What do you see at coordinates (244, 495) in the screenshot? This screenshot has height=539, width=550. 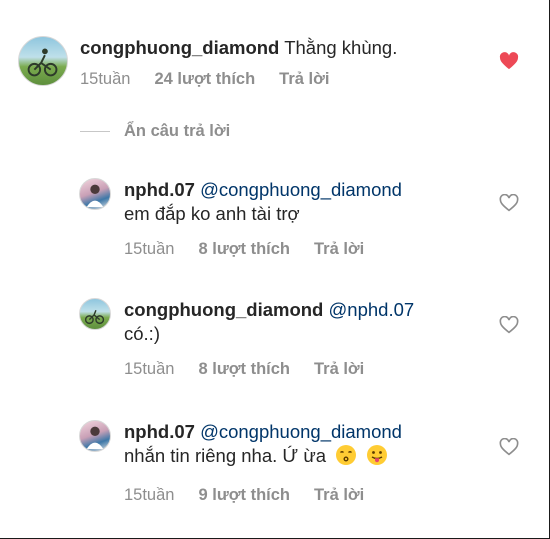 I see `likes-count: 9 lượt thích` at bounding box center [244, 495].